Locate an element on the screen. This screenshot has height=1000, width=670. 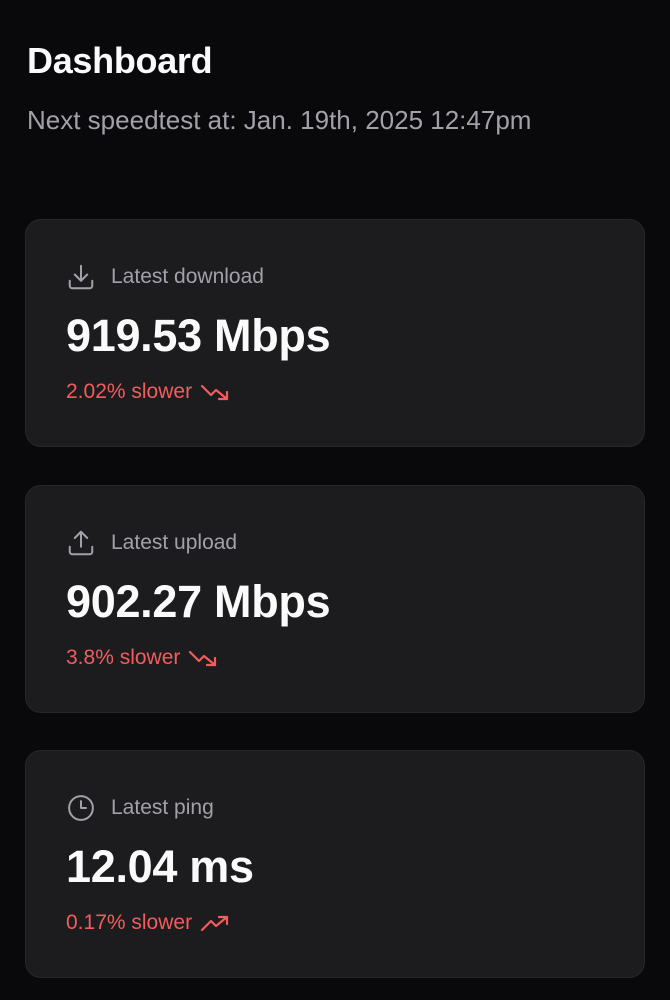
download-value: 919.53 Mbps is located at coordinates (198, 335).